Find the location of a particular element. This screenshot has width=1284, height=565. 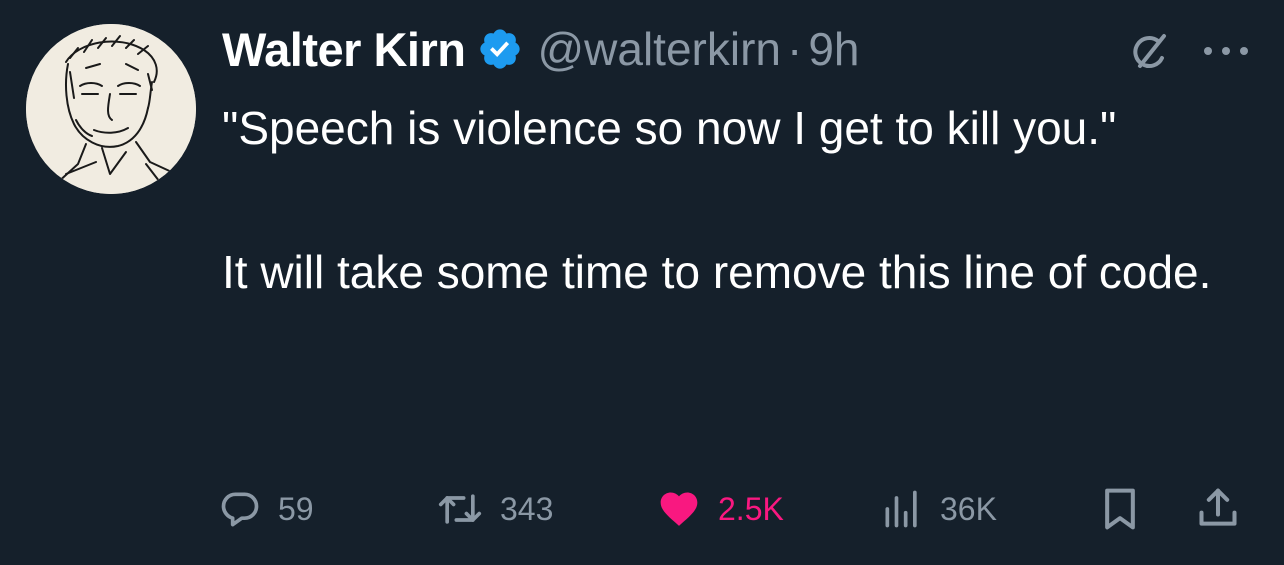

avatar is located at coordinates (111, 109).